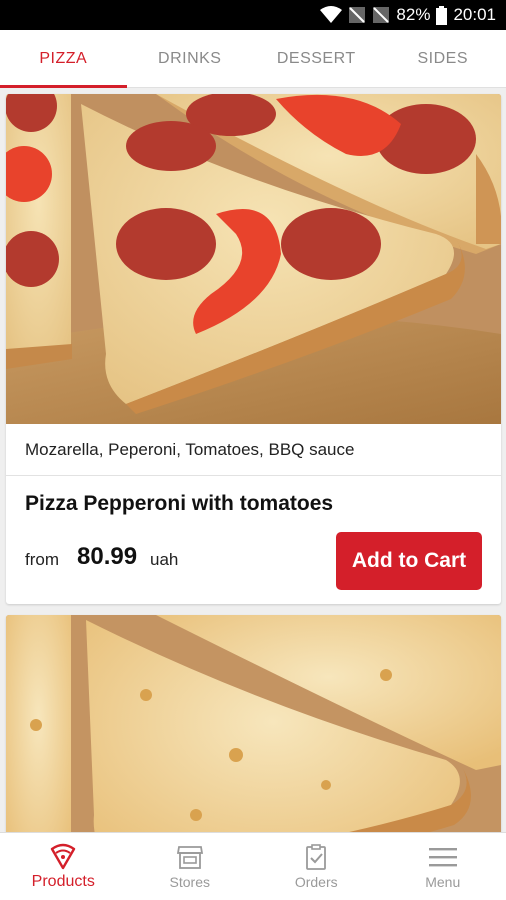  What do you see at coordinates (190, 58) in the screenshot?
I see `tab-drinks: DRINKS` at bounding box center [190, 58].